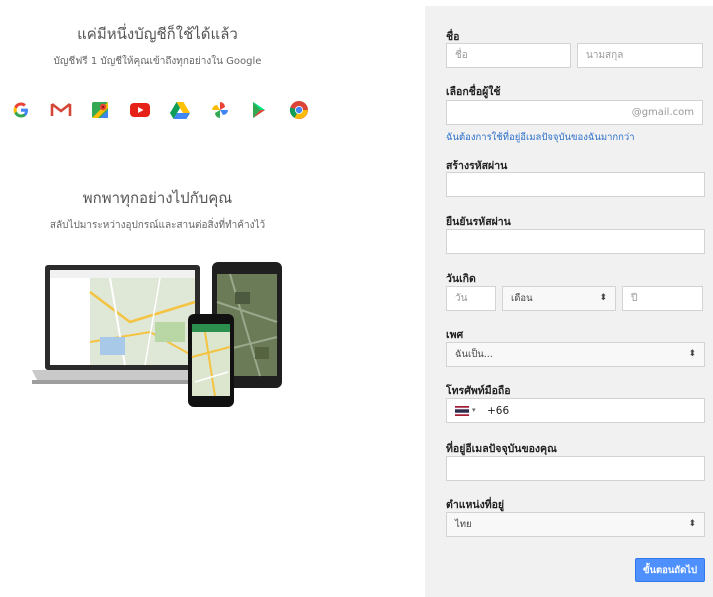 The height and width of the screenshot is (597, 713). What do you see at coordinates (461, 298) in the screenshot?
I see `day-placeholder: วัน` at bounding box center [461, 298].